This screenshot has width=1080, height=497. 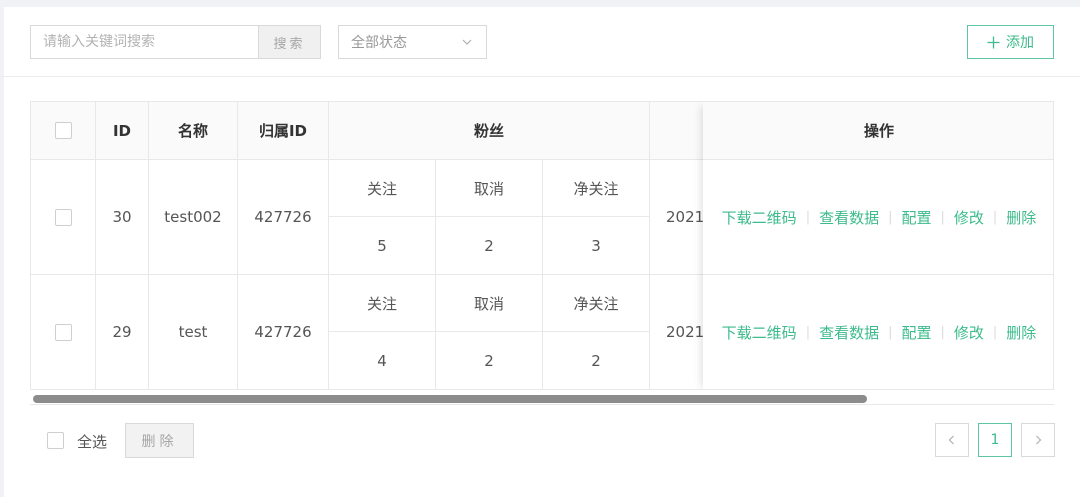 What do you see at coordinates (412, 42) in the screenshot?
I see `status-select: 全部状态` at bounding box center [412, 42].